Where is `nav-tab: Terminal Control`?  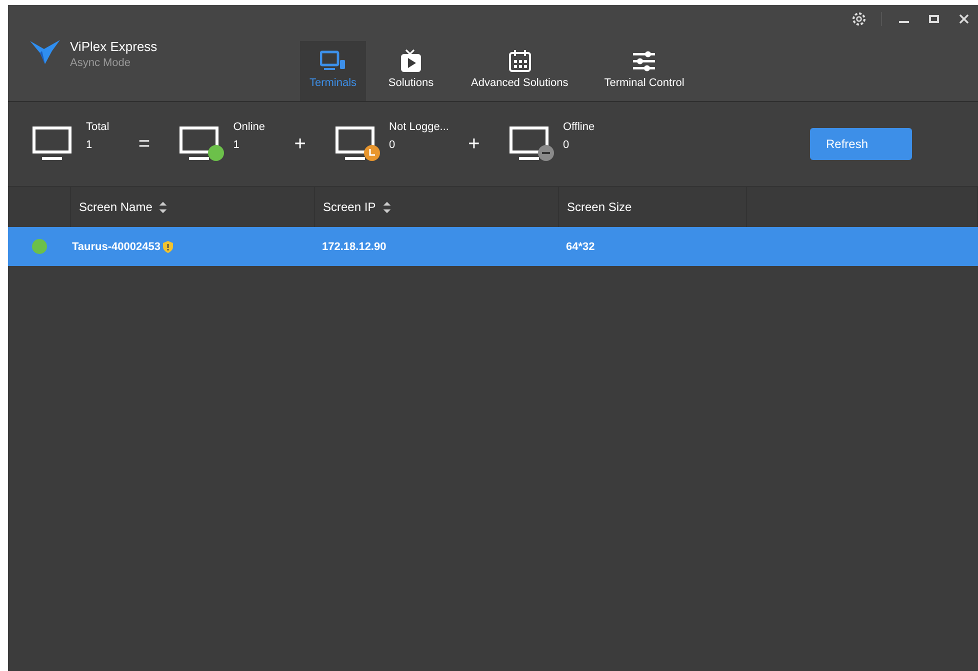
nav-tab: Terminal Control is located at coordinates (644, 71).